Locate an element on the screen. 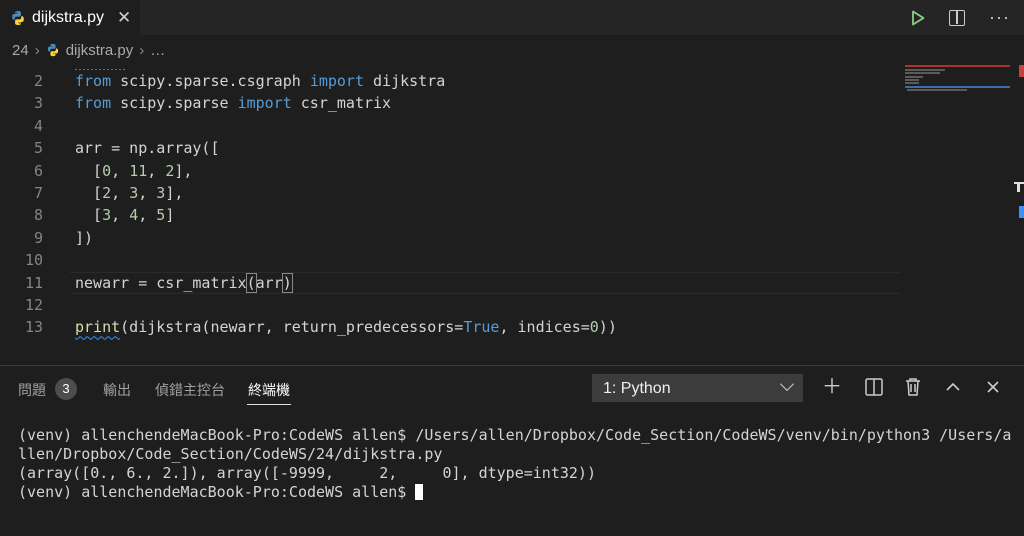 The width and height of the screenshot is (1024, 536). code-line: 6 [0, 11, 2], is located at coordinates (512, 171).